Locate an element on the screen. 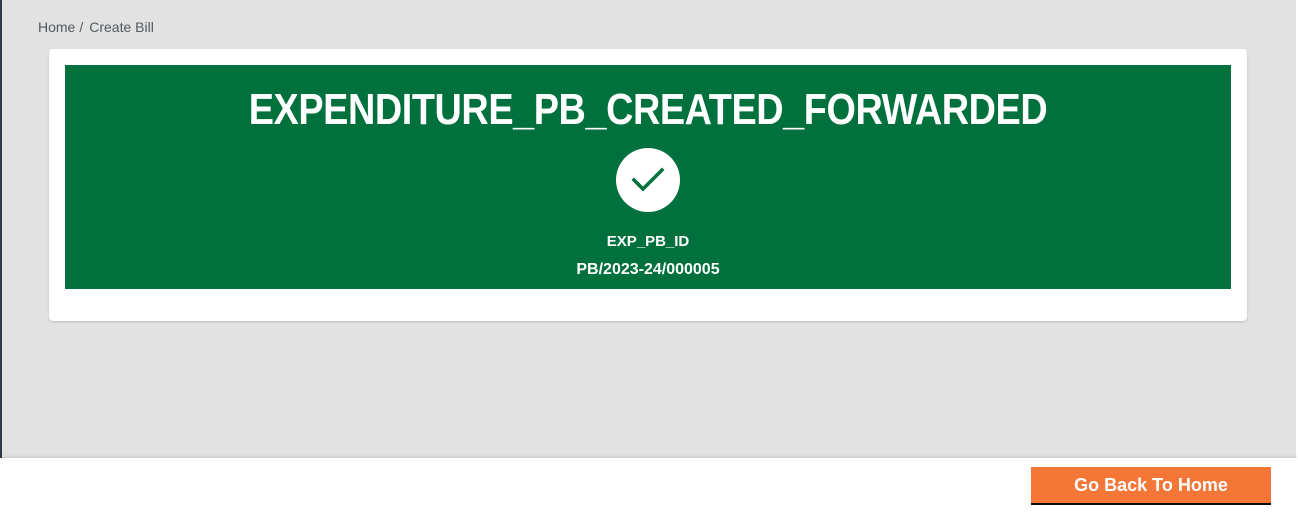 The image size is (1298, 517). breadcrumb-home-link: Home is located at coordinates (56, 27).